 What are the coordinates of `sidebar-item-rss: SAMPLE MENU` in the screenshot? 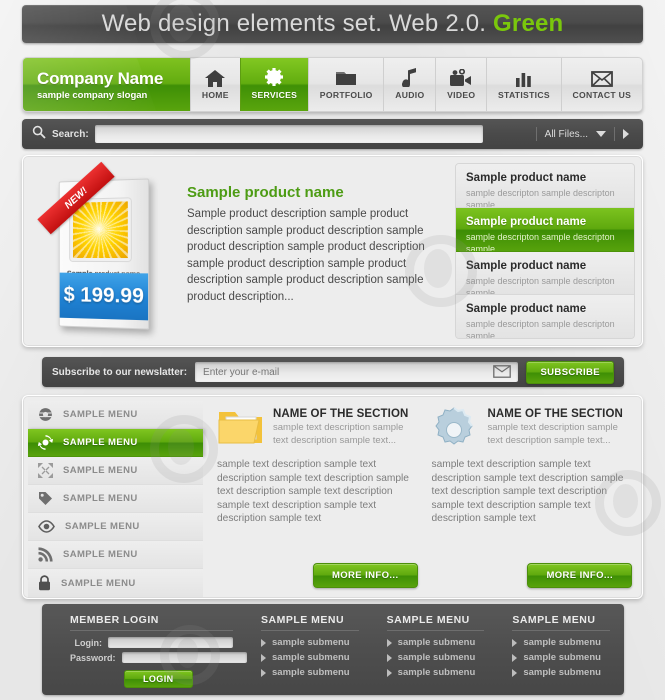 It's located at (115, 555).